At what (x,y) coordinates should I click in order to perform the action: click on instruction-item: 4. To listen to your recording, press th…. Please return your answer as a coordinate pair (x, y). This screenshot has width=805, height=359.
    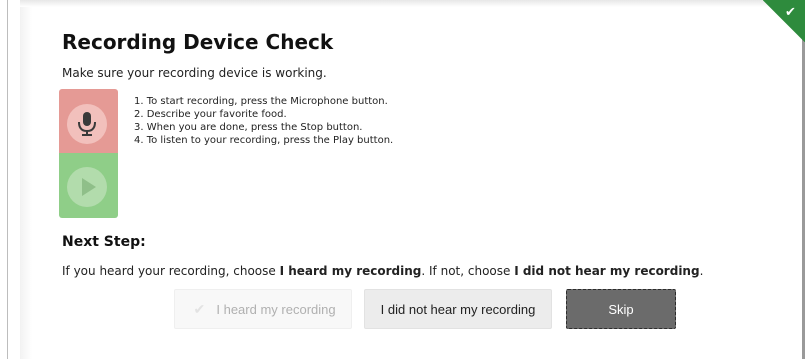
    Looking at the image, I should click on (264, 140).